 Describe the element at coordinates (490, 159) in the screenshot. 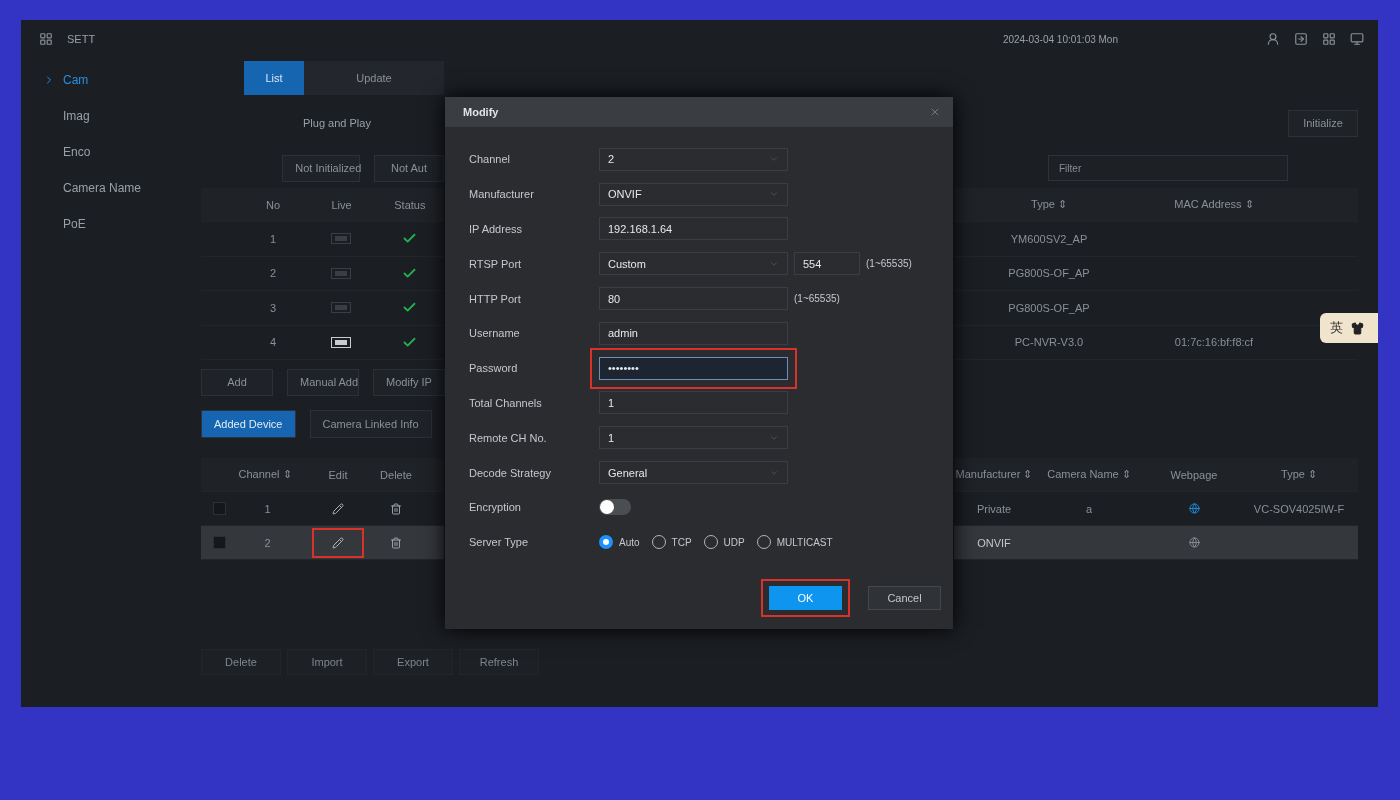

I see `field-label: Channel` at that location.